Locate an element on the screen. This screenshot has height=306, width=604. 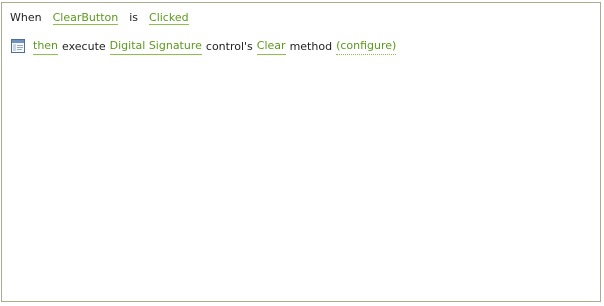
then-link: then is located at coordinates (46, 46).